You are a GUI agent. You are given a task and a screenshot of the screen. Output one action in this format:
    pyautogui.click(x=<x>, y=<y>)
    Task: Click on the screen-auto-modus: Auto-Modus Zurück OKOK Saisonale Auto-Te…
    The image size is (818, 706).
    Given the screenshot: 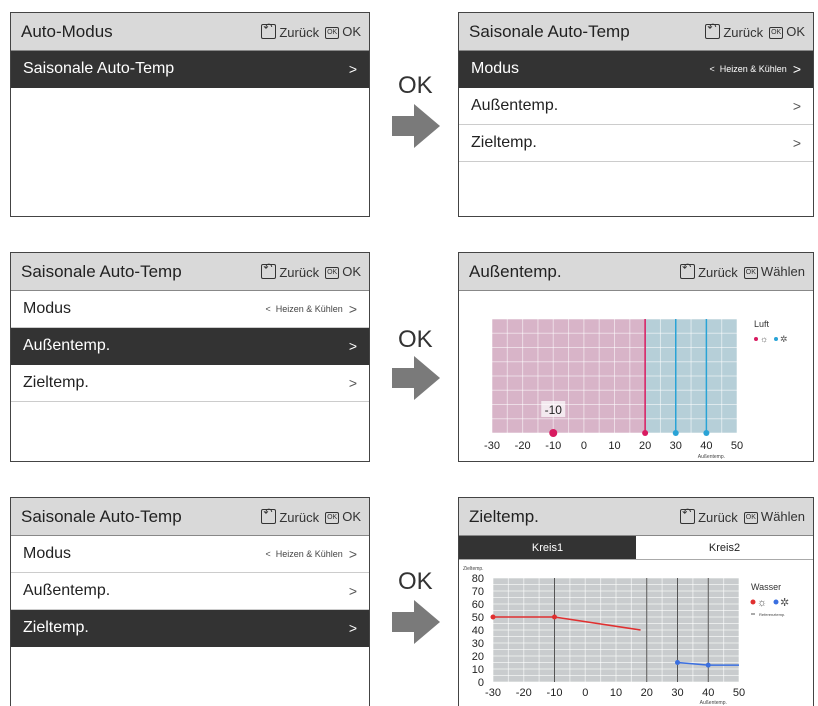 What is the action you would take?
    pyautogui.click(x=190, y=114)
    